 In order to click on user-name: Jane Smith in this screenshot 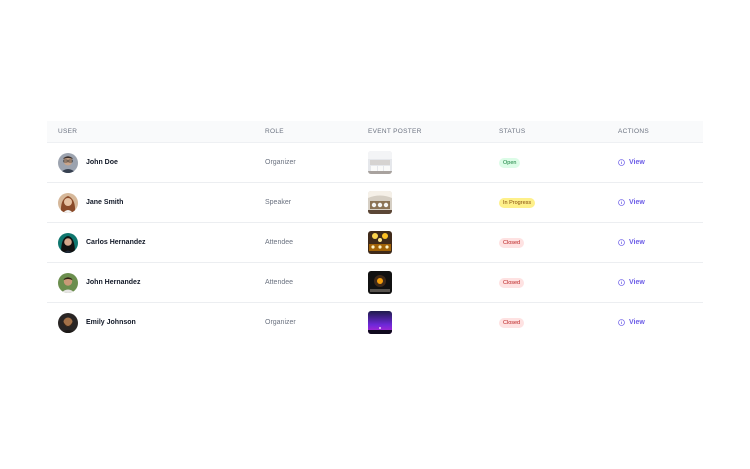, I will do `click(105, 202)`.